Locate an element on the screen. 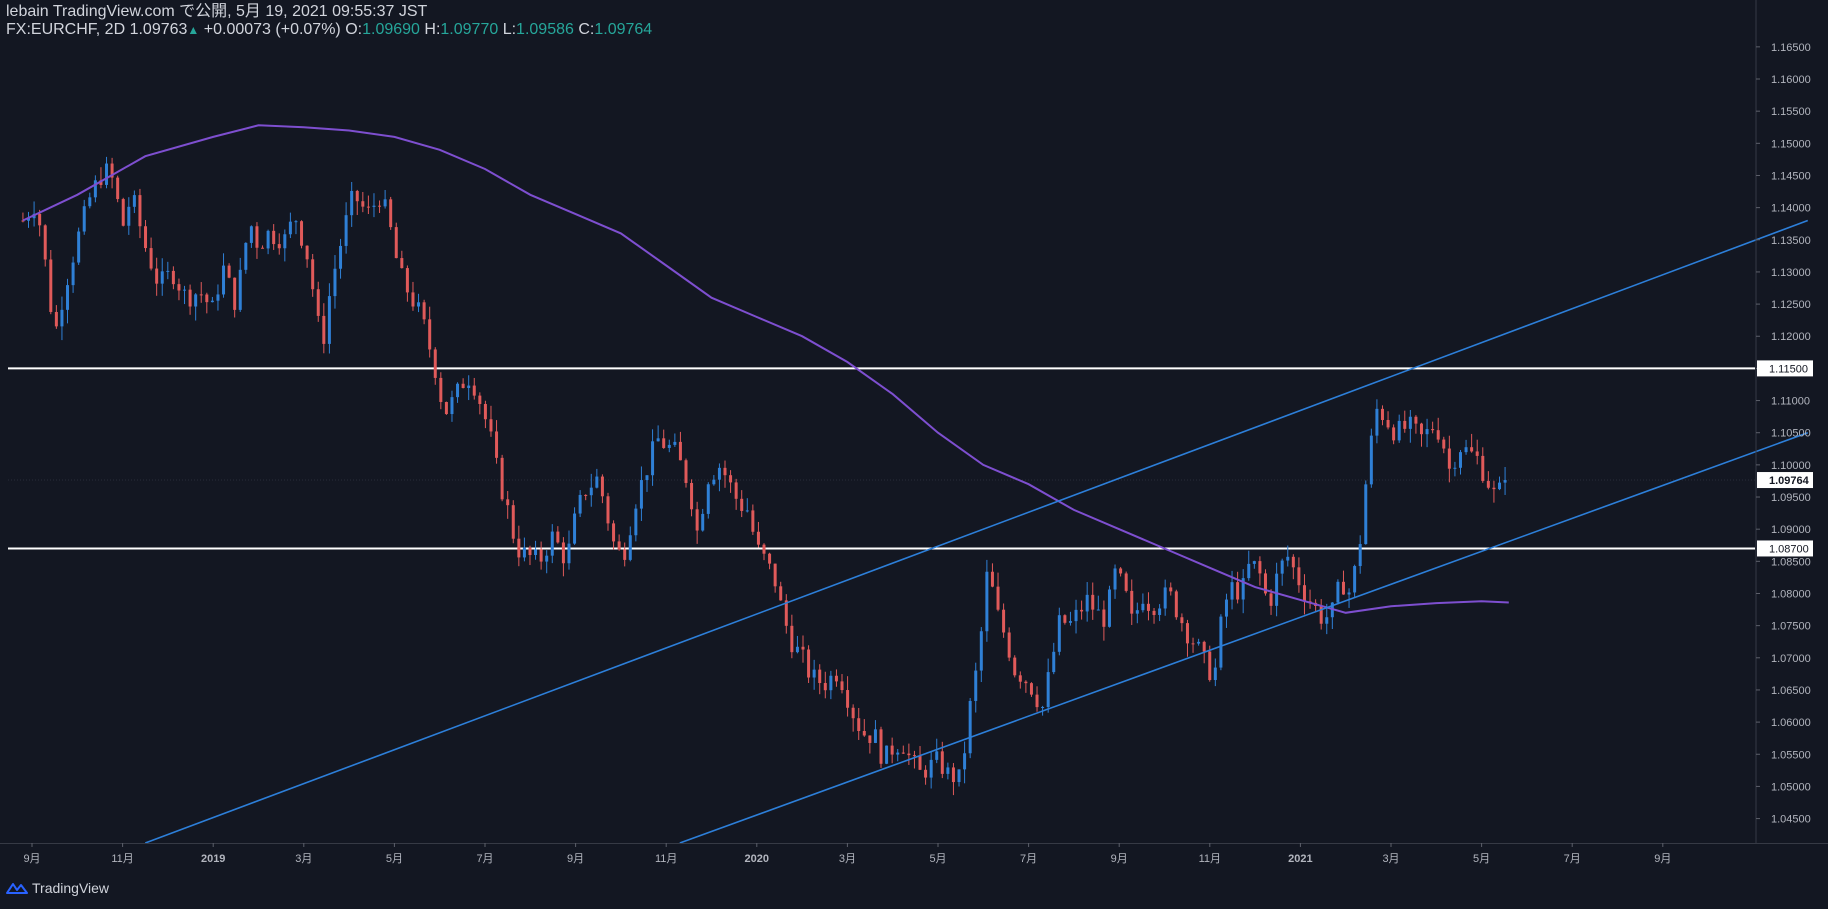 This screenshot has width=1828, height=909. time-tick-label: 7月 is located at coordinates (1028, 859).